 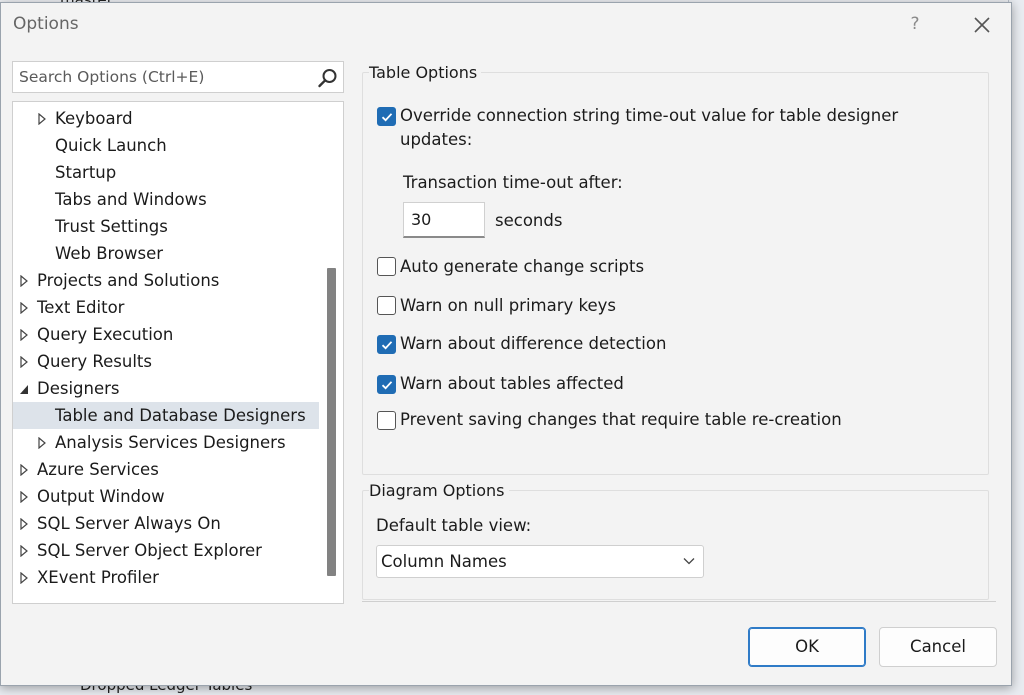 I want to click on ok-button: OK, so click(x=807, y=647).